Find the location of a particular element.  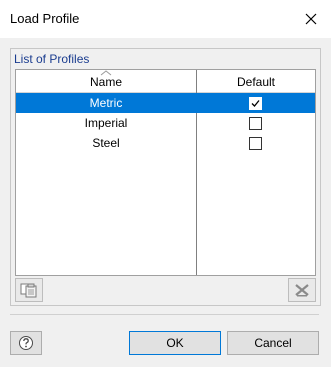

table-row: Imperial is located at coordinates (165, 123).